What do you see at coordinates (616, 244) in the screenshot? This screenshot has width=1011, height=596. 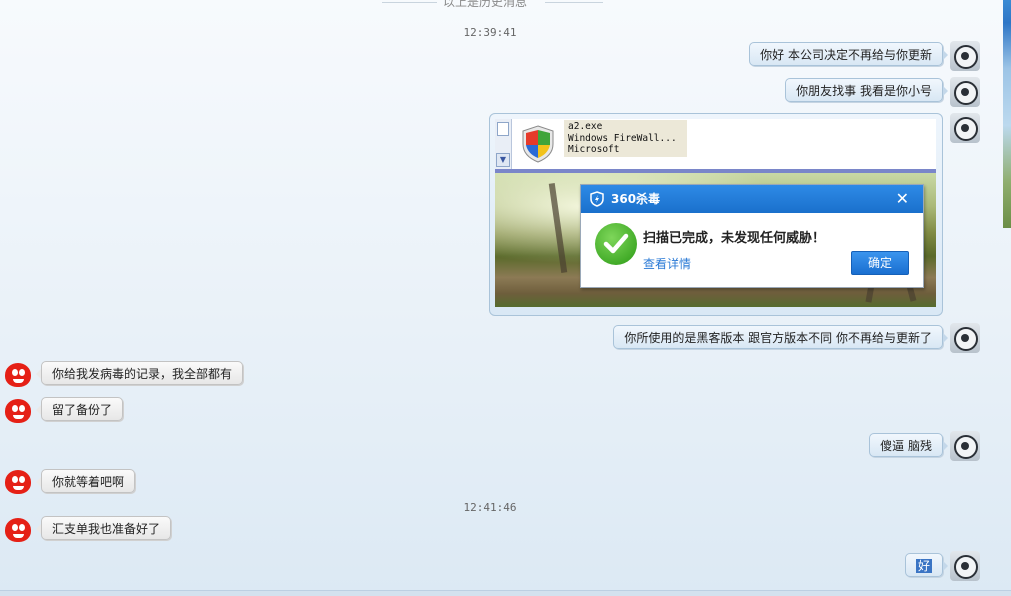 I see `checkmark-icon` at bounding box center [616, 244].